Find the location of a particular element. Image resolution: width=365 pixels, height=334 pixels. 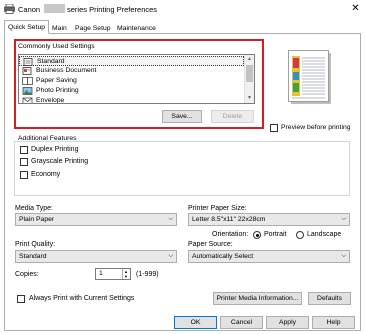

photo-printing-icon is located at coordinates (27, 91).